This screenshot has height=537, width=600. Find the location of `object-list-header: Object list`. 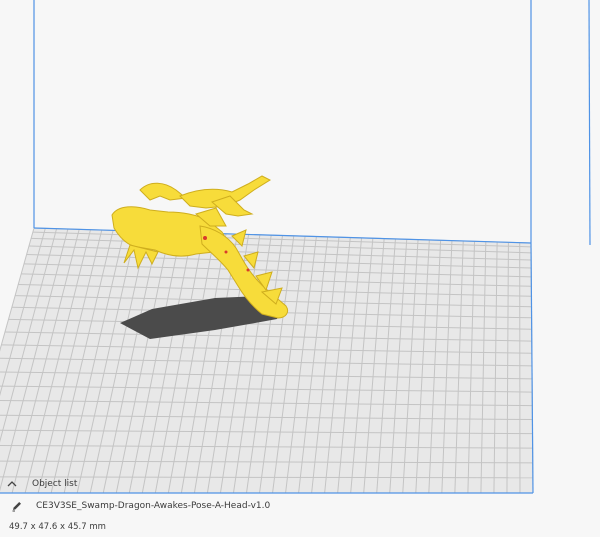

object-list-header: Object list is located at coordinates (41, 484).